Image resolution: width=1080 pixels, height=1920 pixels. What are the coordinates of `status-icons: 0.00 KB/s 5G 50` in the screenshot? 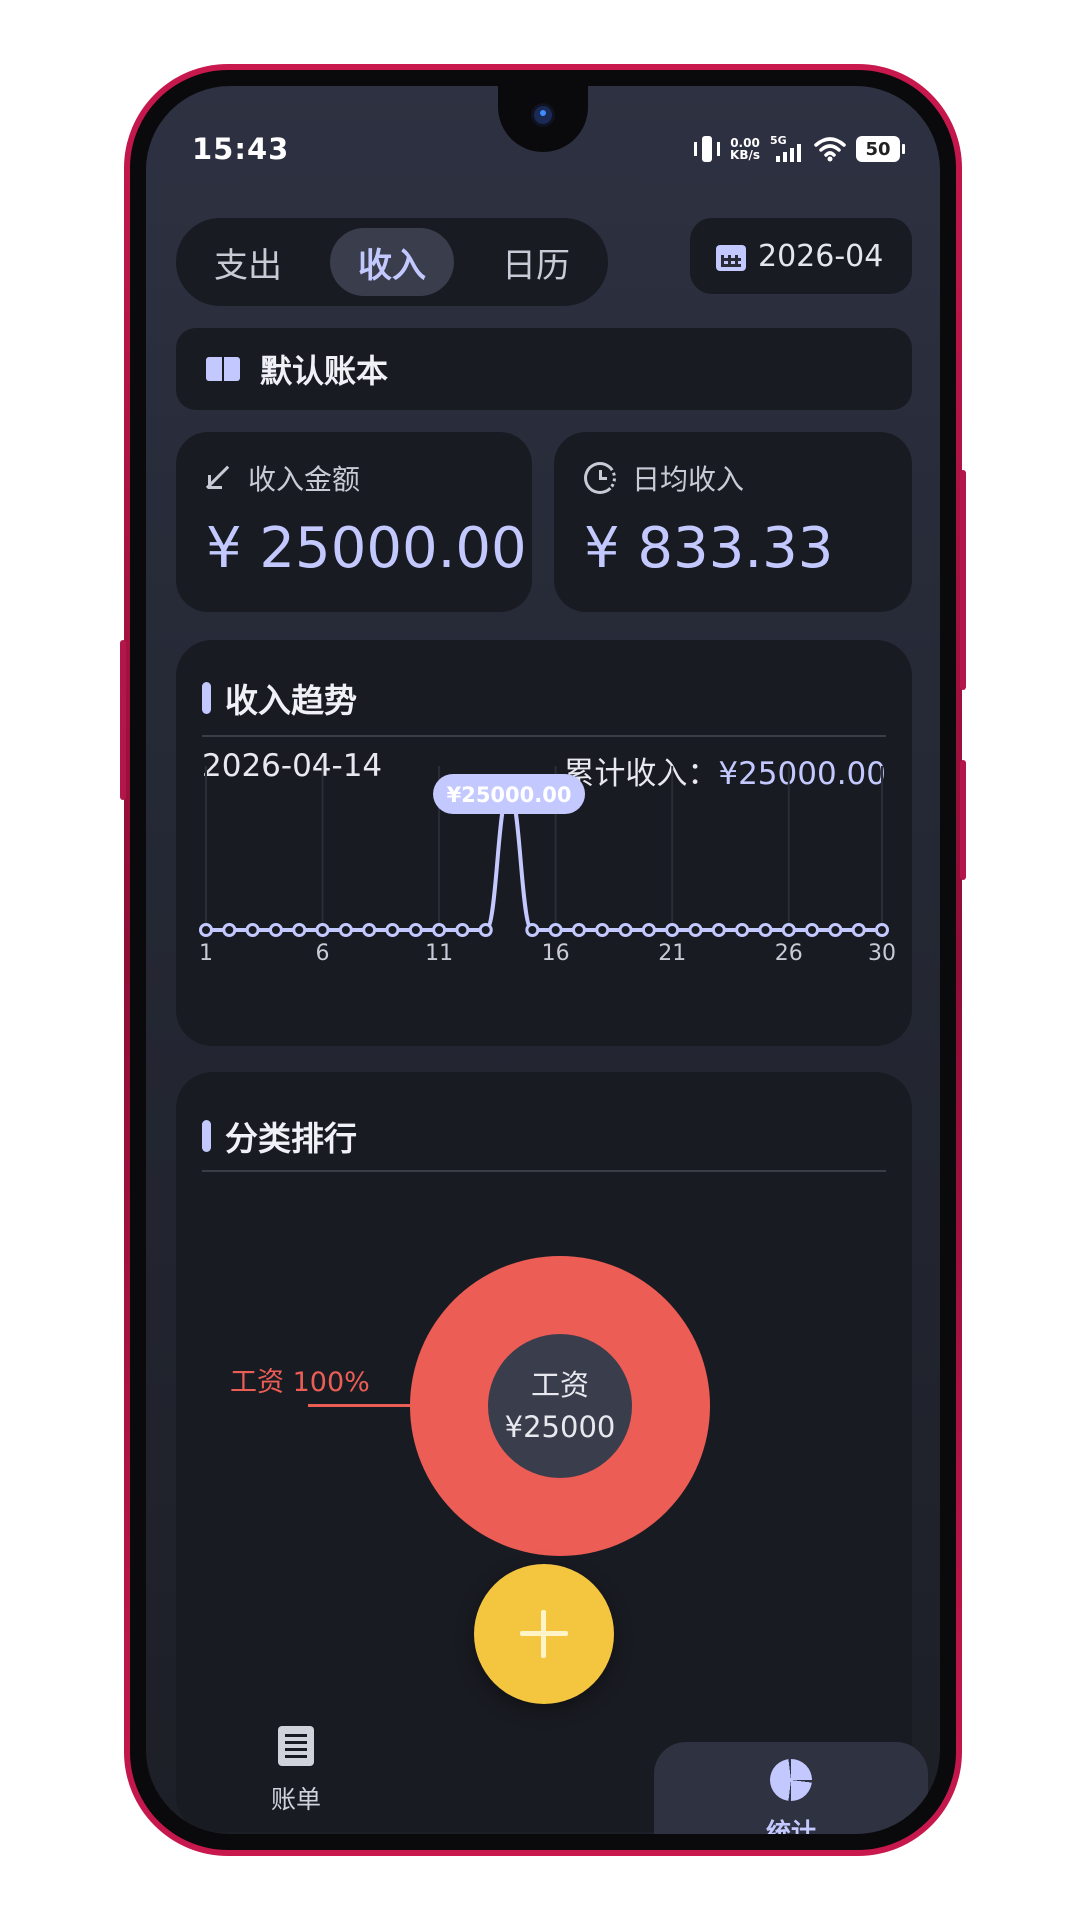 It's located at (799, 149).